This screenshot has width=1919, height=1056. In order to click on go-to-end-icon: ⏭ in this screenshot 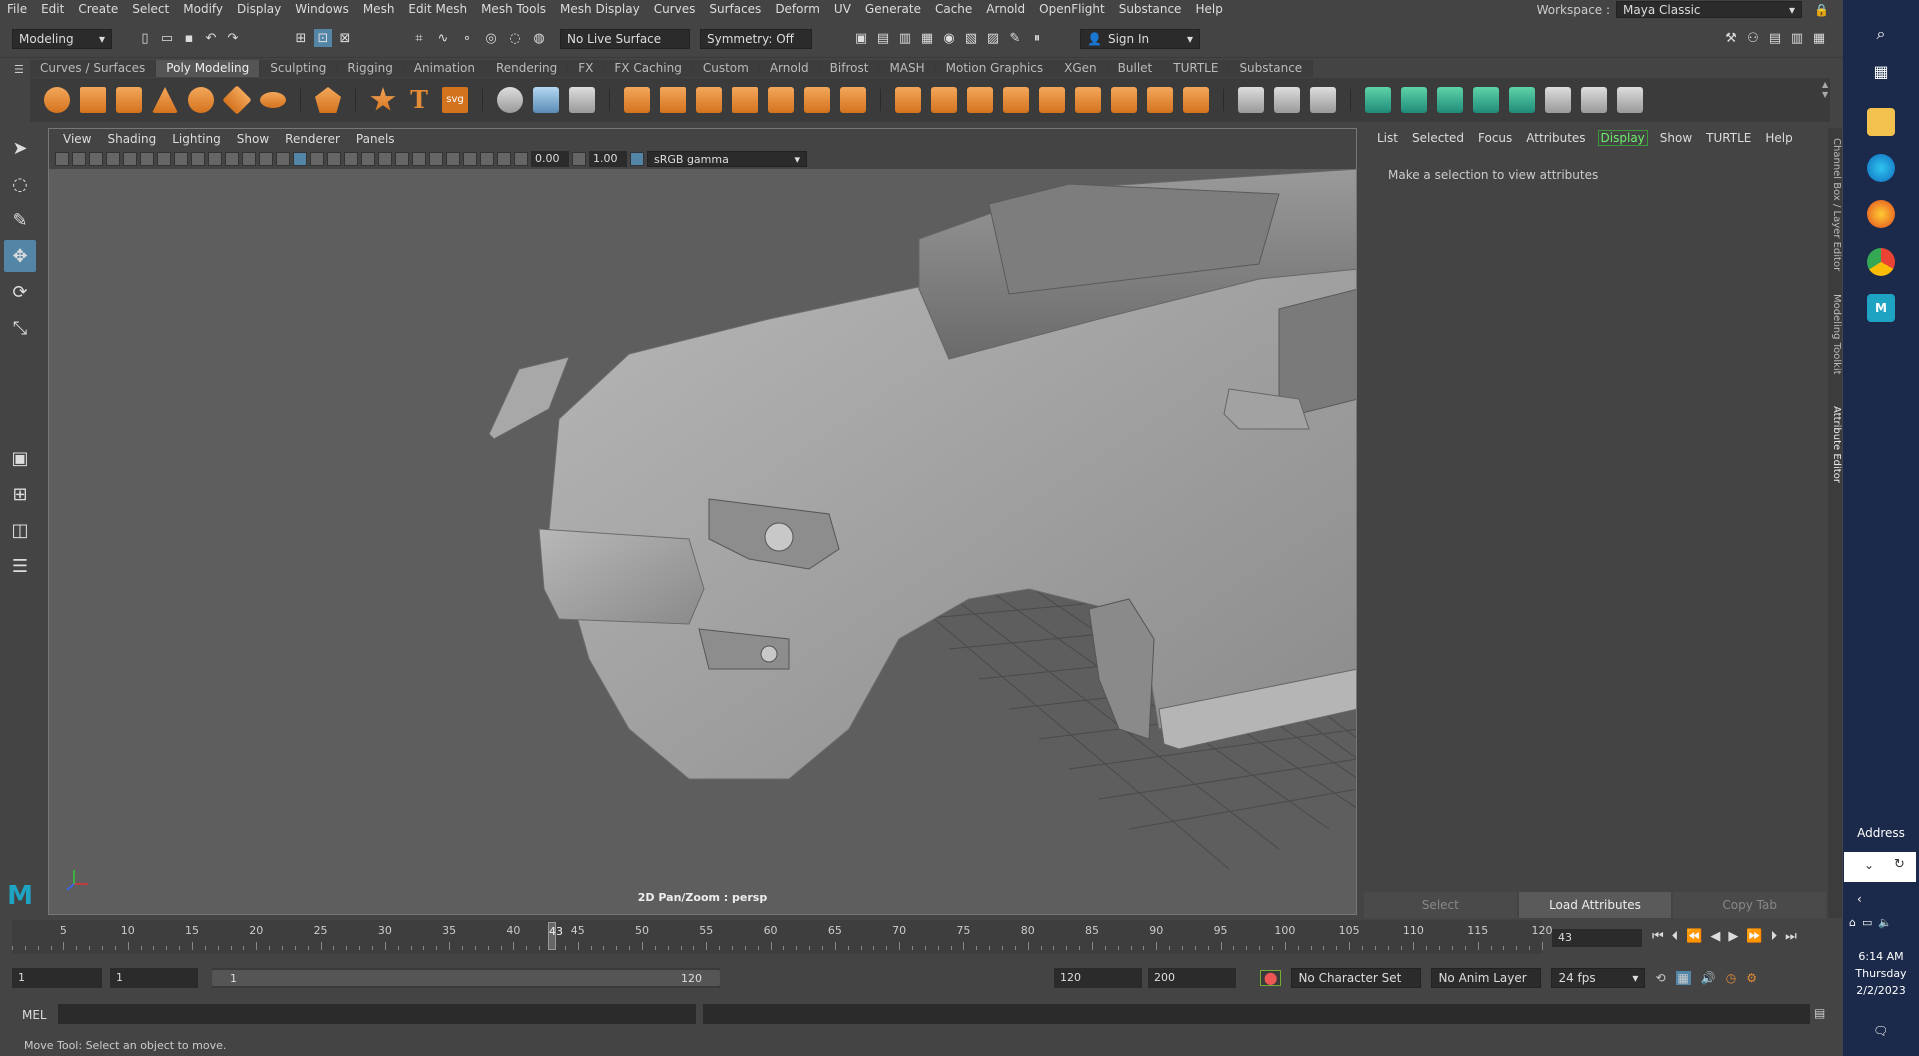, I will do `click(1791, 936)`.